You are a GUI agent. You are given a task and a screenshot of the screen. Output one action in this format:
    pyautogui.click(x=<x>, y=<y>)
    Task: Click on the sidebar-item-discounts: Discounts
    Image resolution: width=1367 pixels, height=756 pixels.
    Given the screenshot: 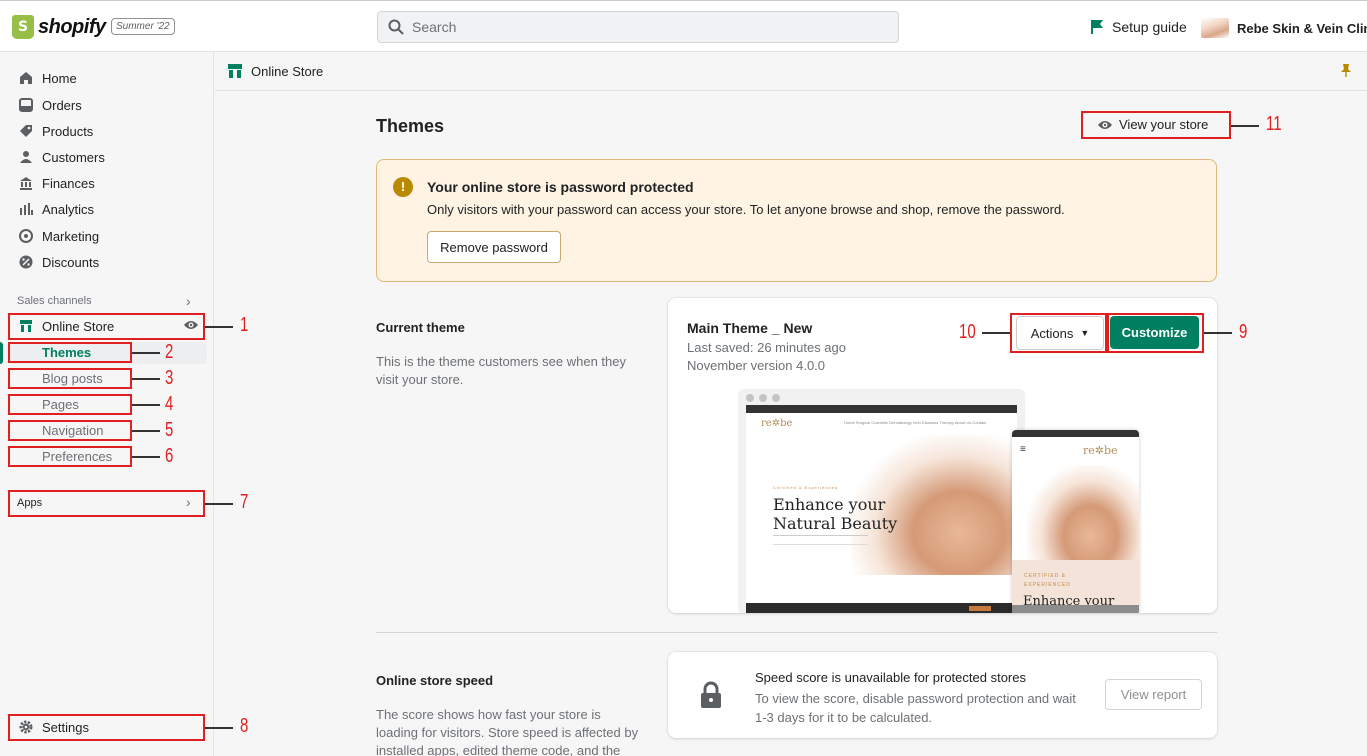 What is the action you would take?
    pyautogui.click(x=58, y=262)
    